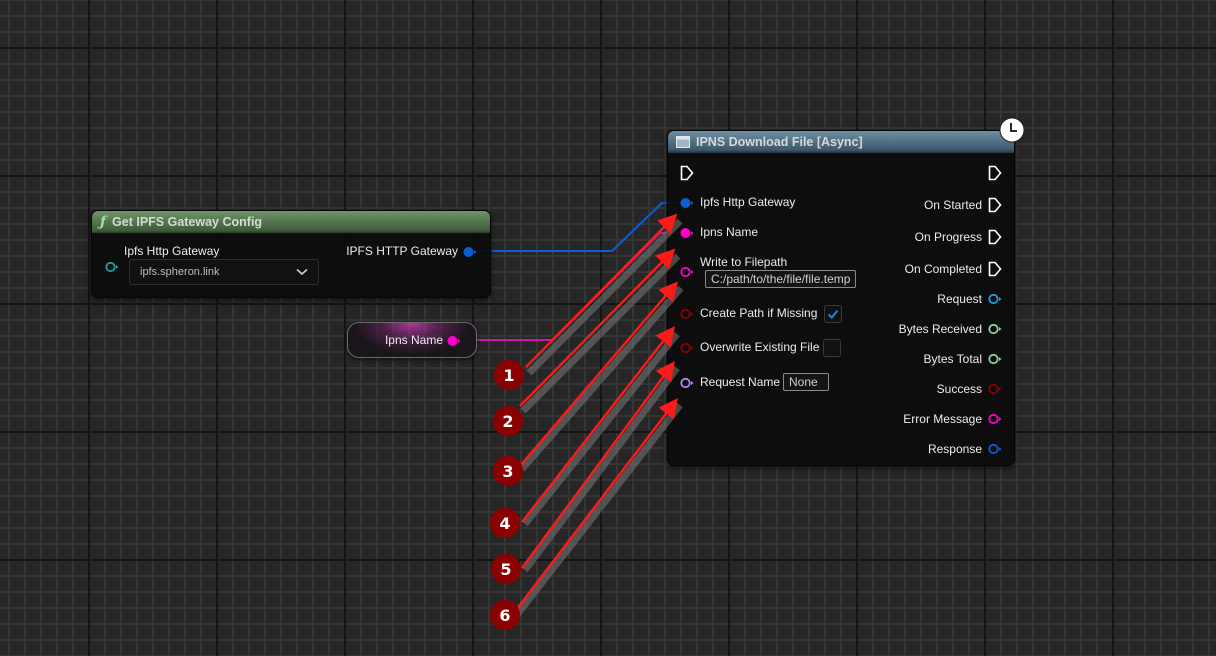 The image size is (1216, 656). What do you see at coordinates (112, 267) in the screenshot?
I see `gateway-input-pin` at bounding box center [112, 267].